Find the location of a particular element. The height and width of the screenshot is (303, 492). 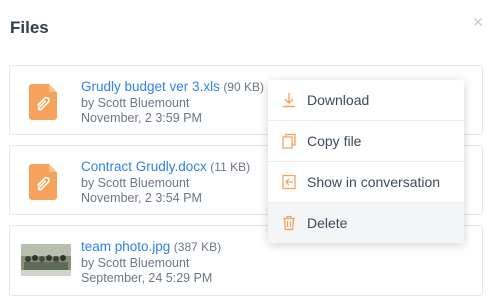

menu-item-copy-file: Copy file is located at coordinates (366, 141).